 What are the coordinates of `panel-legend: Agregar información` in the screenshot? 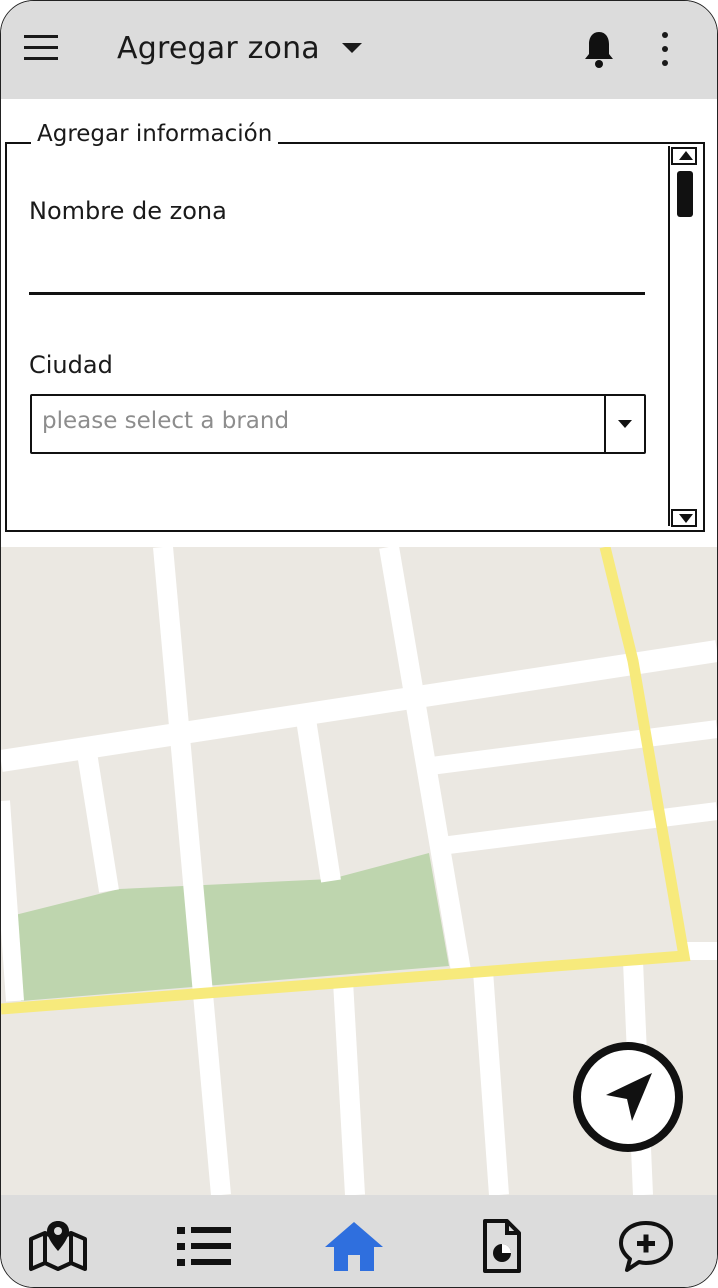 It's located at (155, 134).